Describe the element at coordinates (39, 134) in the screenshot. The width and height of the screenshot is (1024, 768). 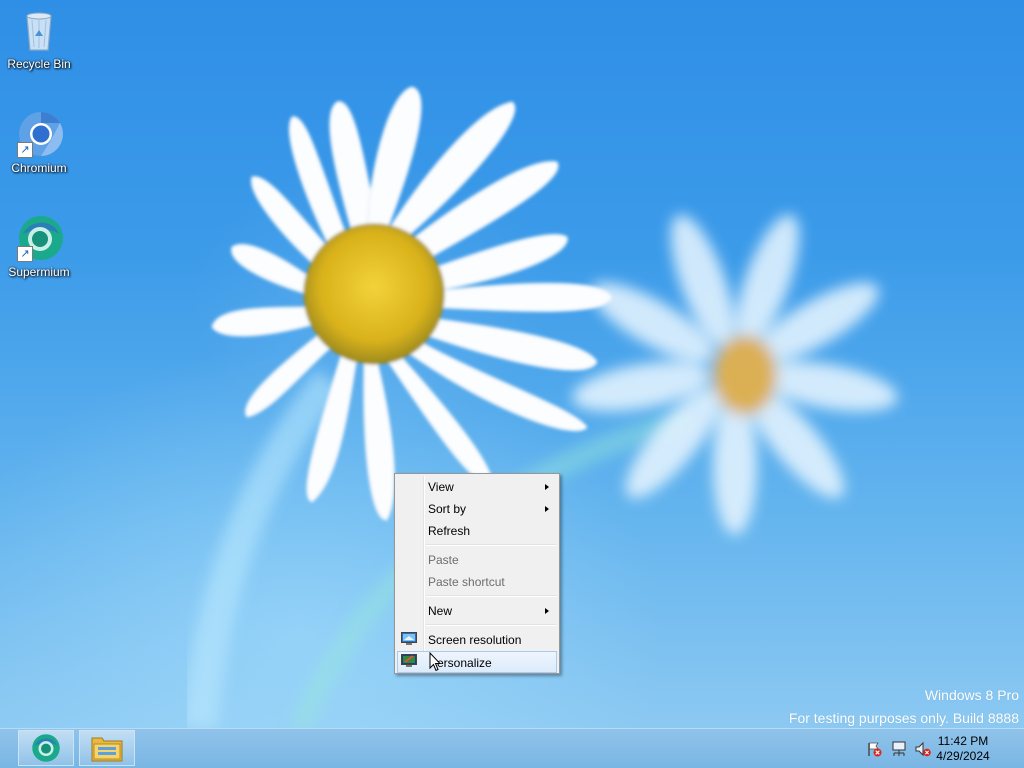
I see `chromium-icon: ↗` at that location.